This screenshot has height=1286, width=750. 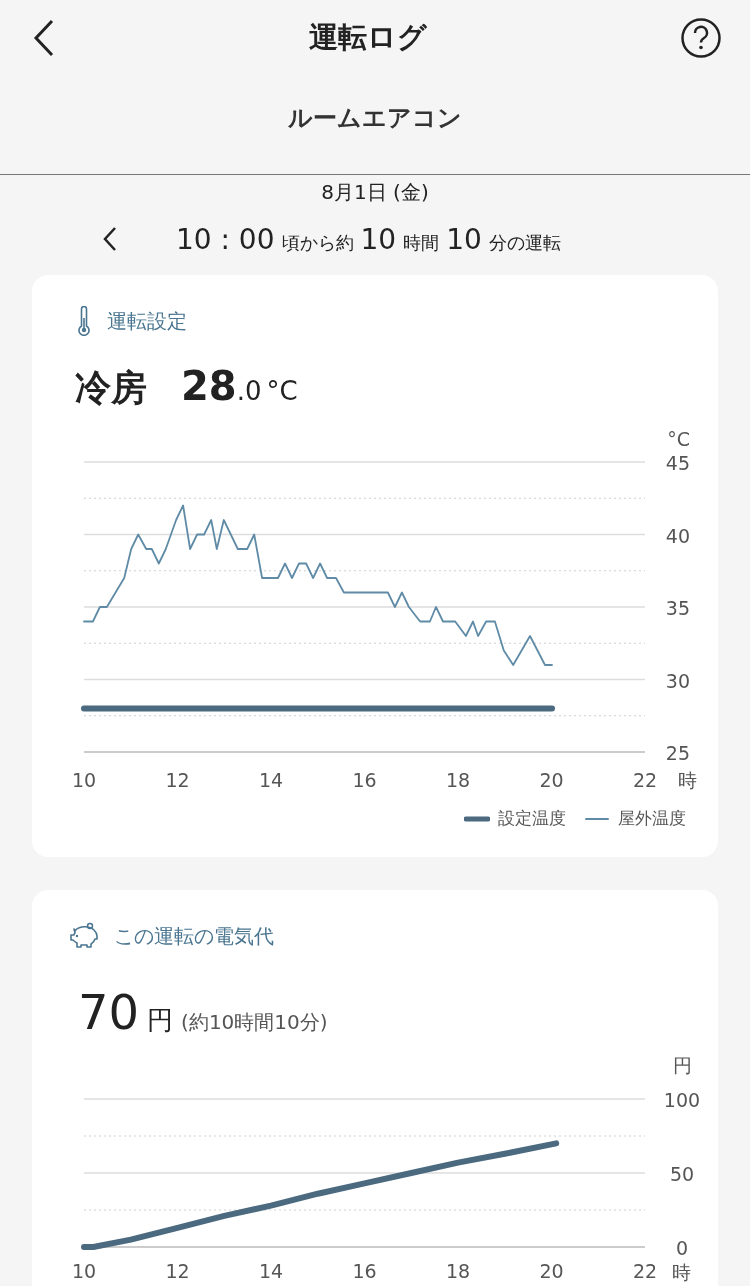 I want to click on page-title: 運転ログ, so click(x=368, y=37).